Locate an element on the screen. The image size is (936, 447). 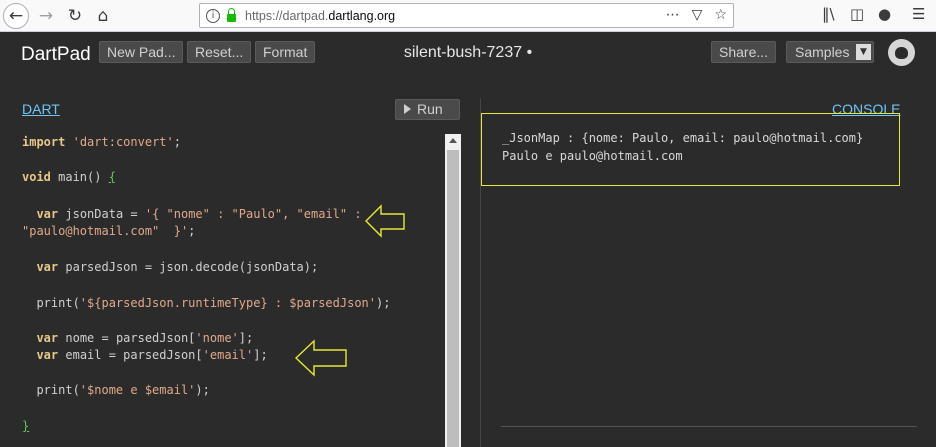
url-domain: dartlang.org is located at coordinates (362, 15).